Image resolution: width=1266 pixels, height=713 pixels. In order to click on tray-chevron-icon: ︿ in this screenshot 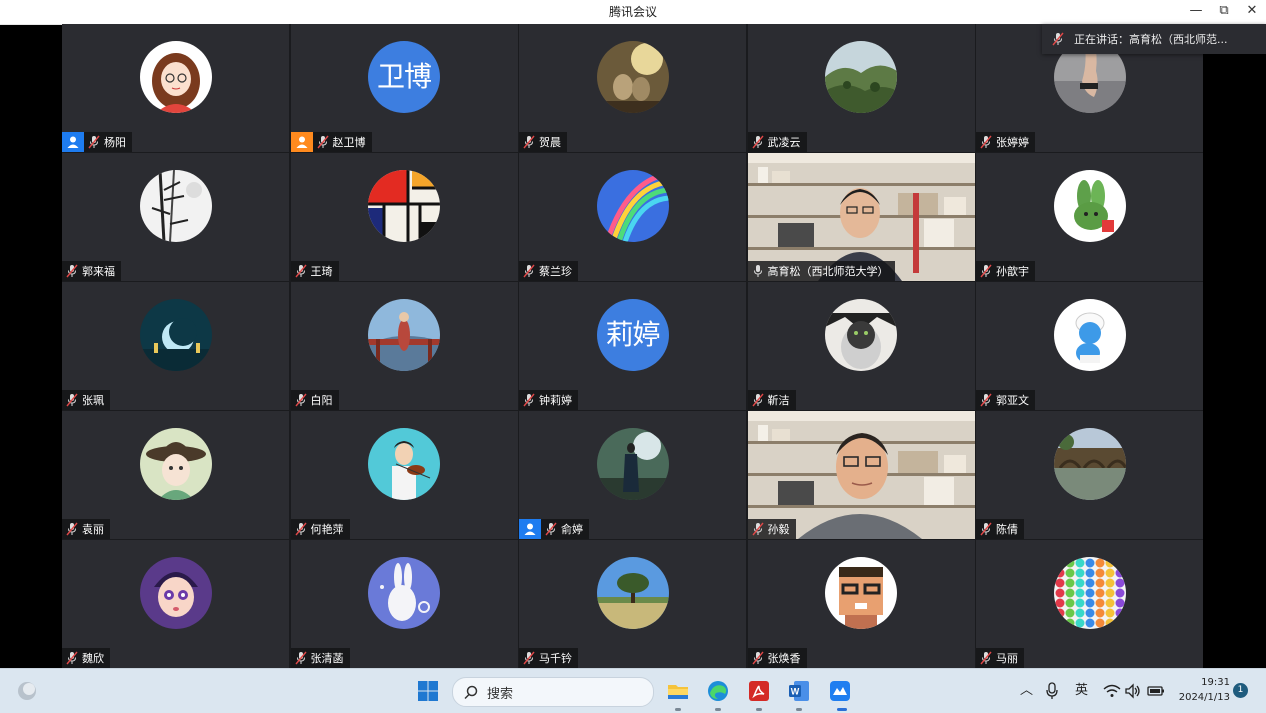, I will do `click(1026, 691)`.